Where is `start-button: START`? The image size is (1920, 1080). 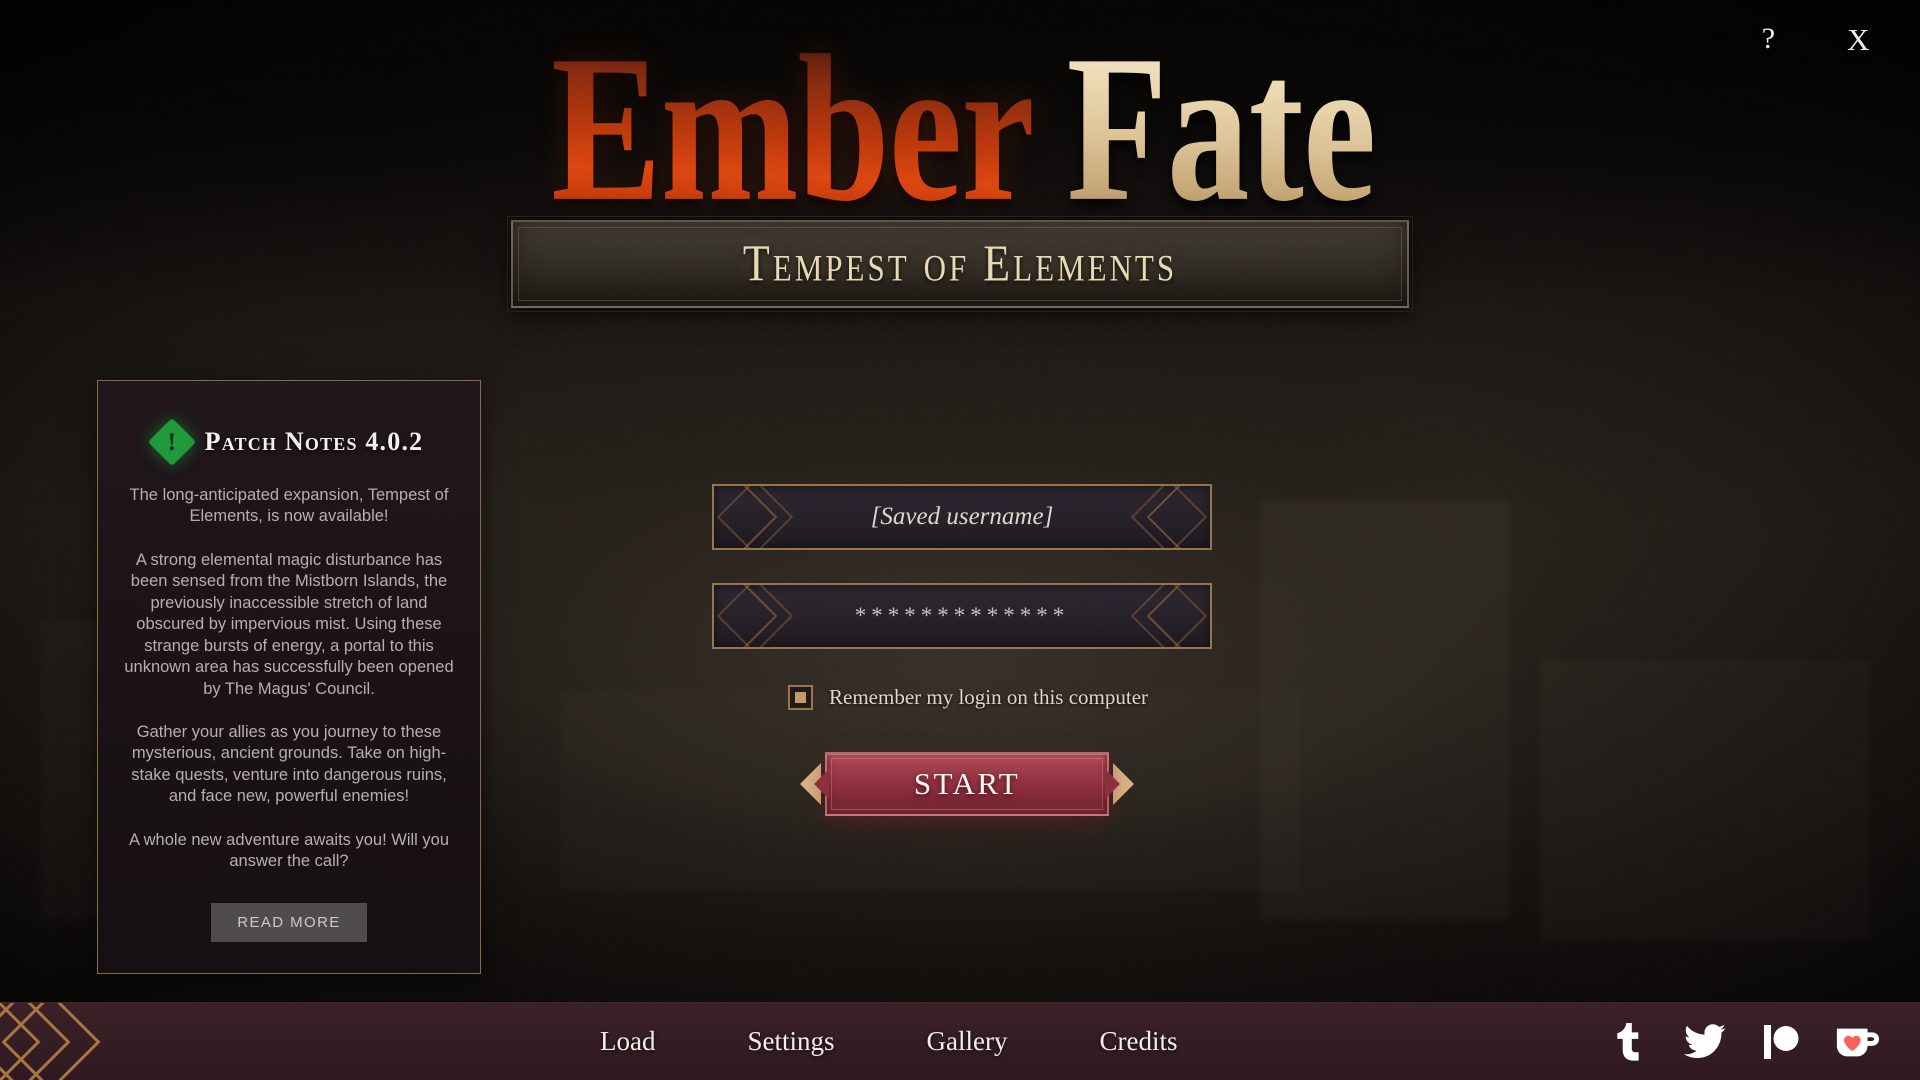 start-button: START is located at coordinates (967, 784).